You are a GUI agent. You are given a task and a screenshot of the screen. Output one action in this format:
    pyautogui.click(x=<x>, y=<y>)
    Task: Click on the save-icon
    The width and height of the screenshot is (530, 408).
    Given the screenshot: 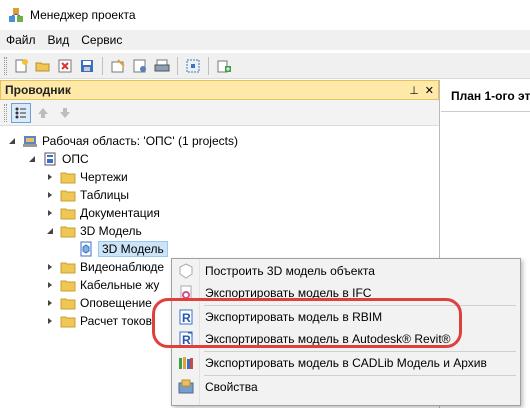 What is the action you would take?
    pyautogui.click(x=87, y=66)
    